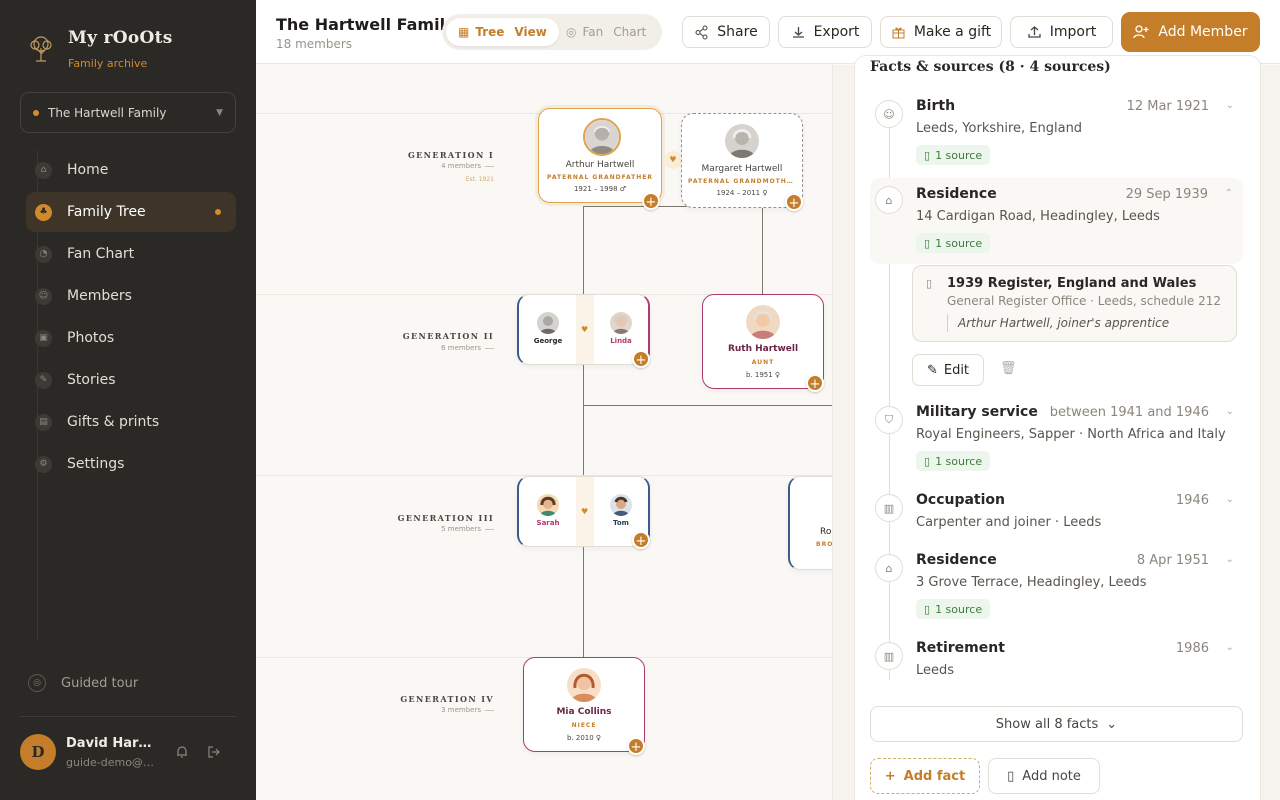 This screenshot has width=1280, height=800. I want to click on fact-retirement: ▥ Retirement 1986 ⌄ Leeds, so click(1057, 665).